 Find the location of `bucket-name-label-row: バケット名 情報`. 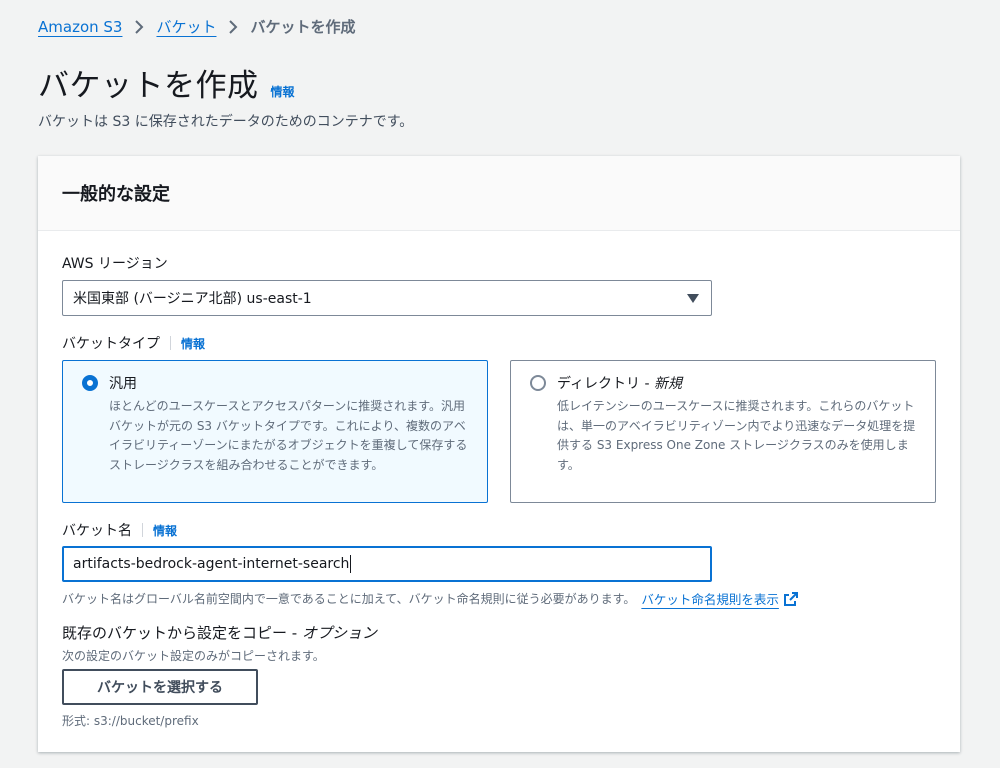

bucket-name-label-row: バケット名 情報 is located at coordinates (119, 530).